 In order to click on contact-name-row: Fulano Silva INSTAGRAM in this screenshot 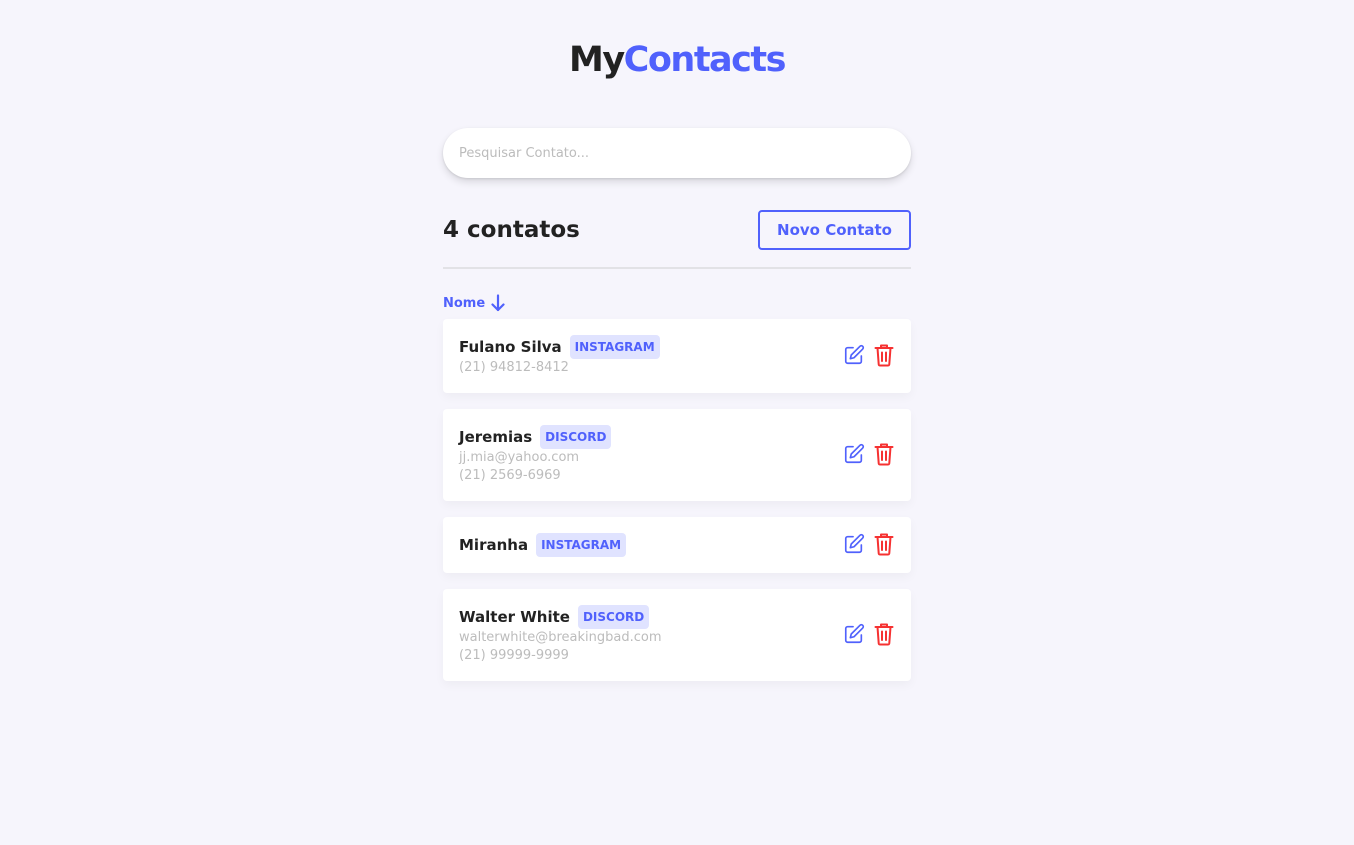, I will do `click(559, 347)`.